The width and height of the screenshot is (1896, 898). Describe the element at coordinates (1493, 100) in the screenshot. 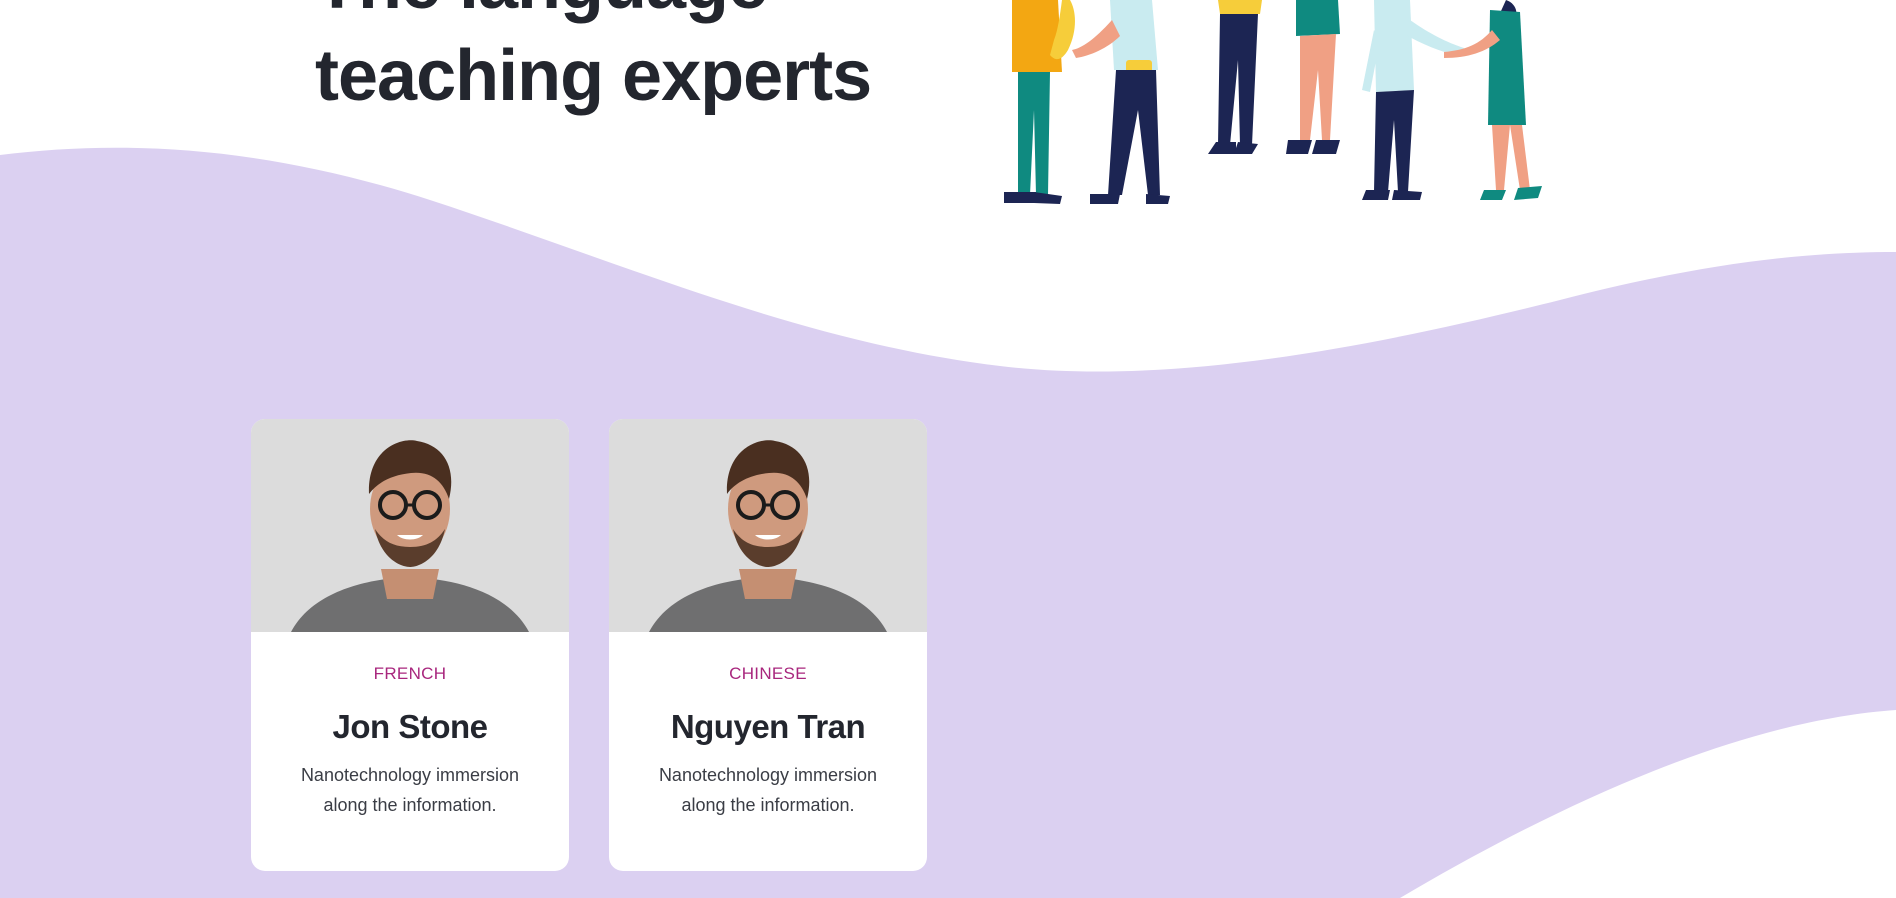

I see `person-6-figure` at that location.